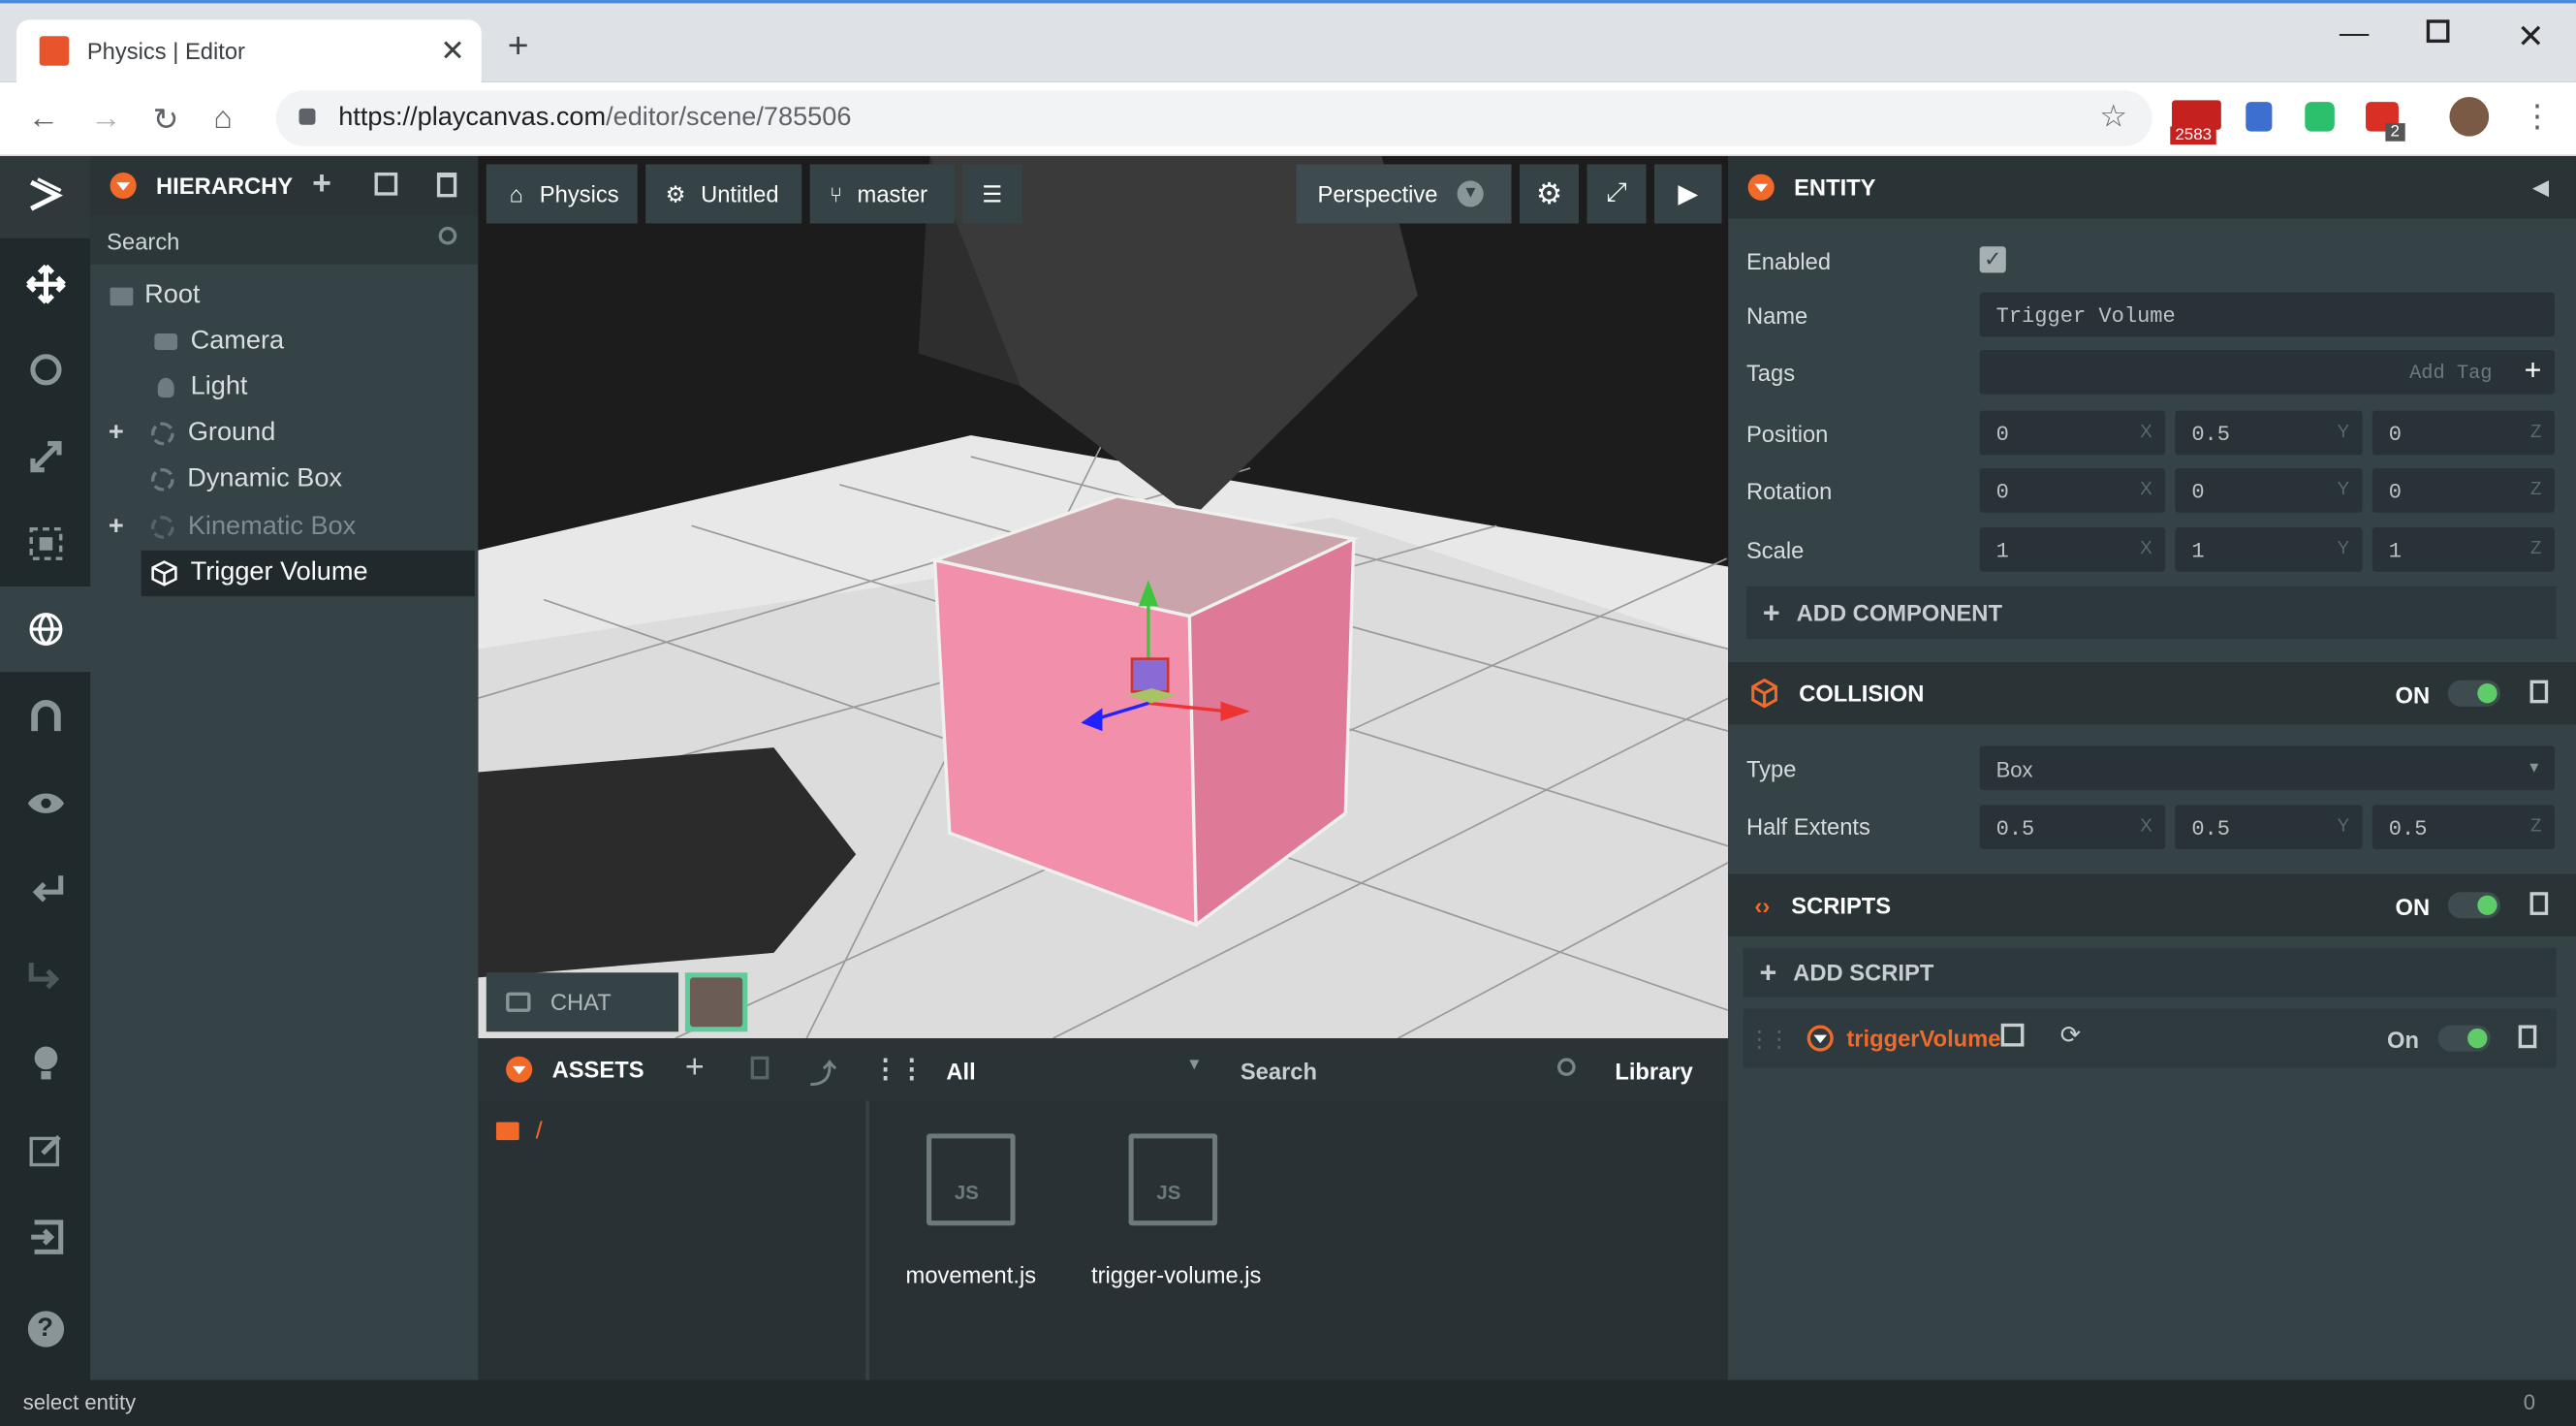 This screenshot has width=2576, height=1426. What do you see at coordinates (2541, 187) in the screenshot?
I see `collapse-panel-icon: ◀` at bounding box center [2541, 187].